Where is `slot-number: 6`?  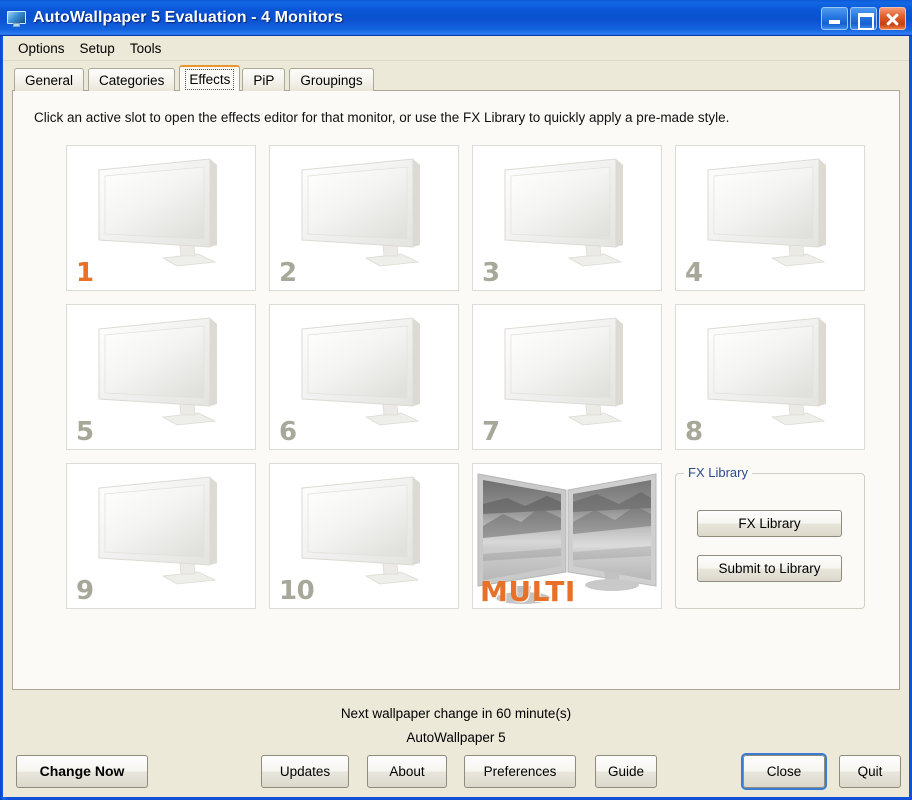
slot-number: 6 is located at coordinates (288, 432).